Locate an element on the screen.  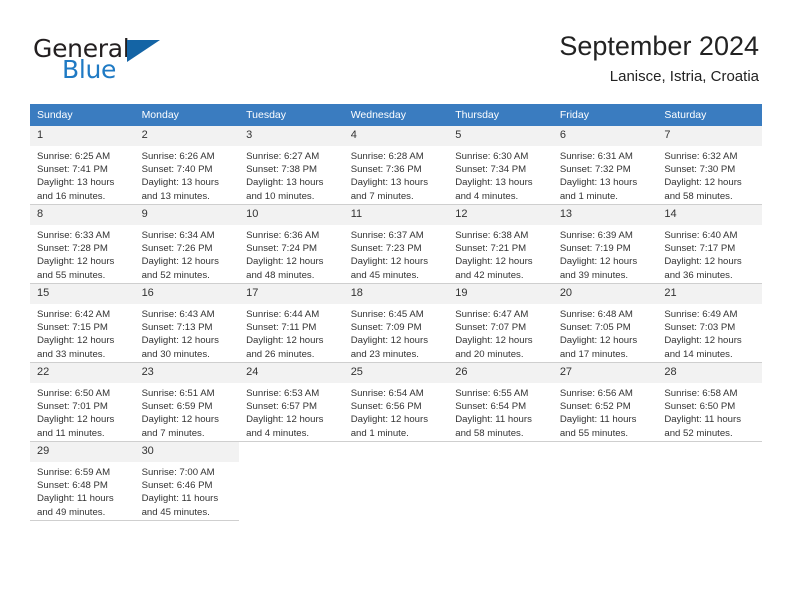
sunrise-text: Sunrise: 6:28 AM is located at coordinates (387, 156).